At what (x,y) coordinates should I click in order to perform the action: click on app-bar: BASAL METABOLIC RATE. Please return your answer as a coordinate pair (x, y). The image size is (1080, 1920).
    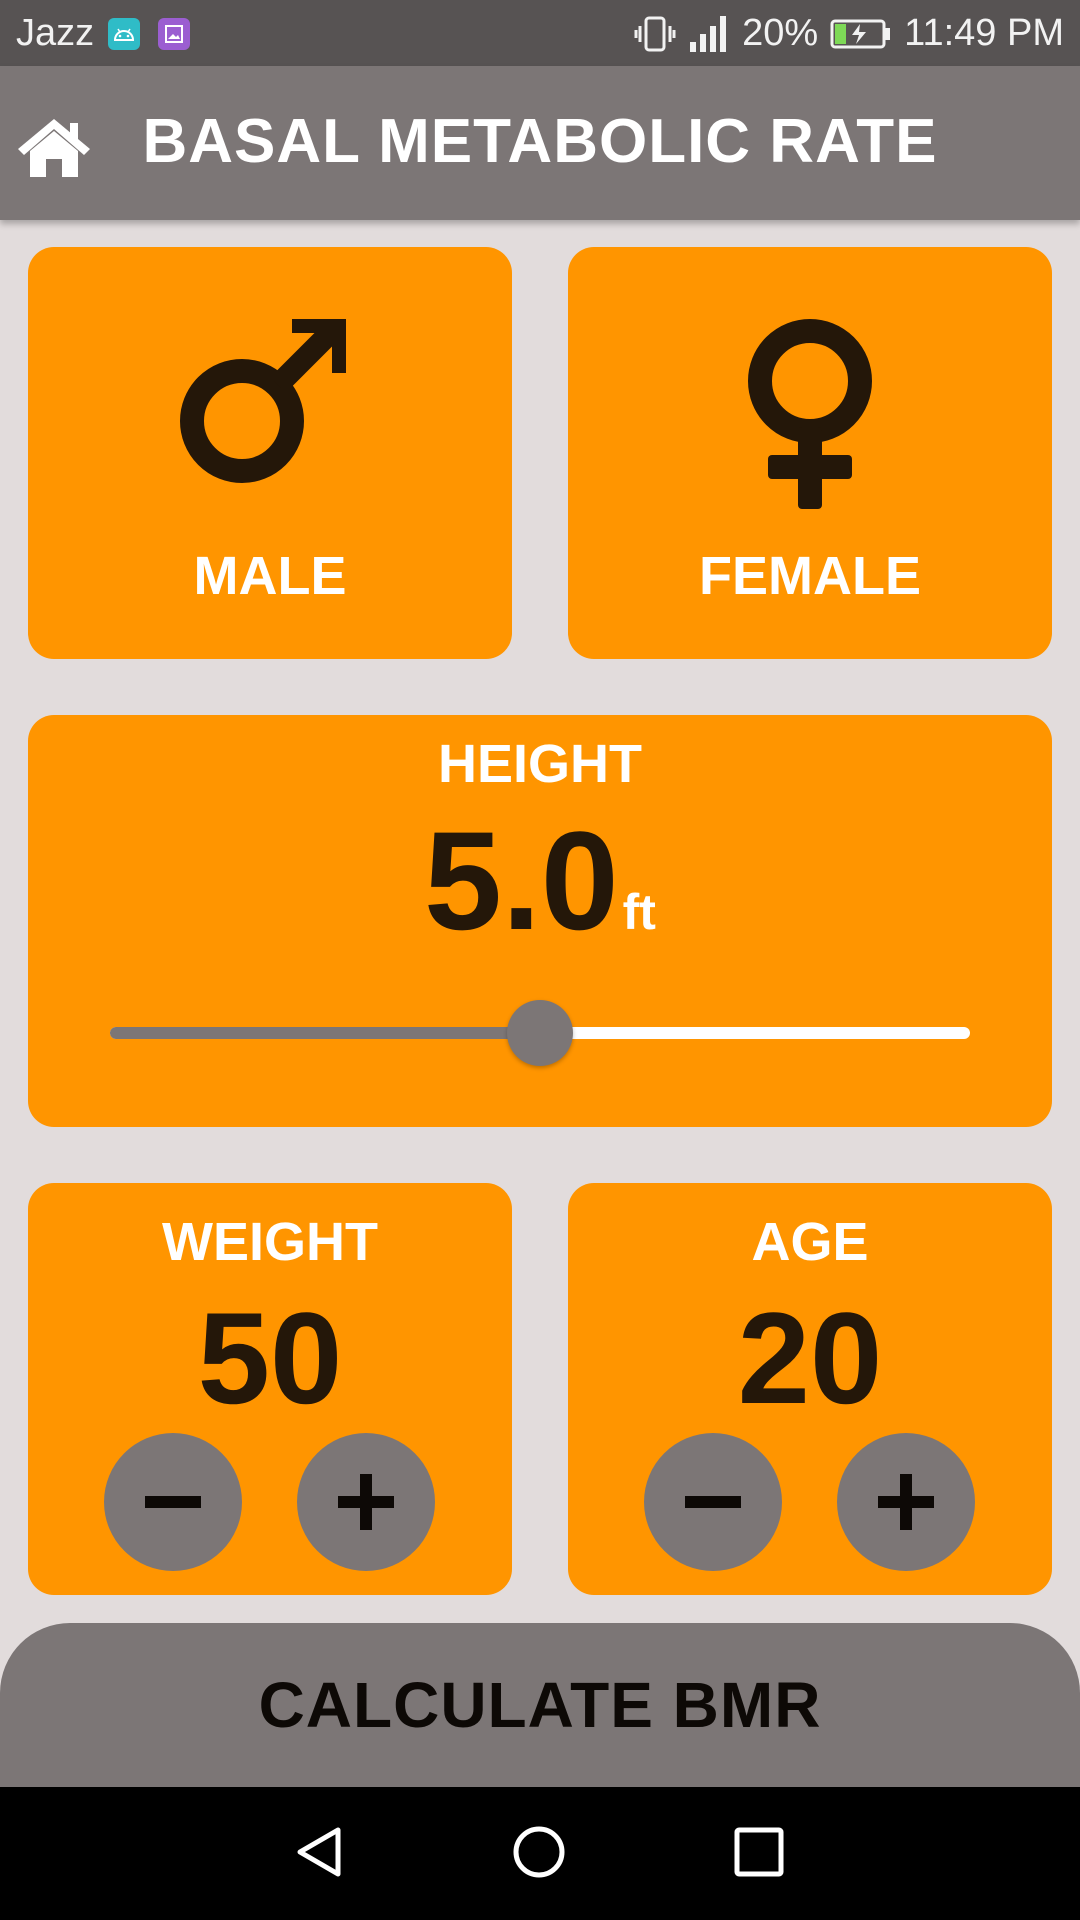
    Looking at the image, I should click on (540, 143).